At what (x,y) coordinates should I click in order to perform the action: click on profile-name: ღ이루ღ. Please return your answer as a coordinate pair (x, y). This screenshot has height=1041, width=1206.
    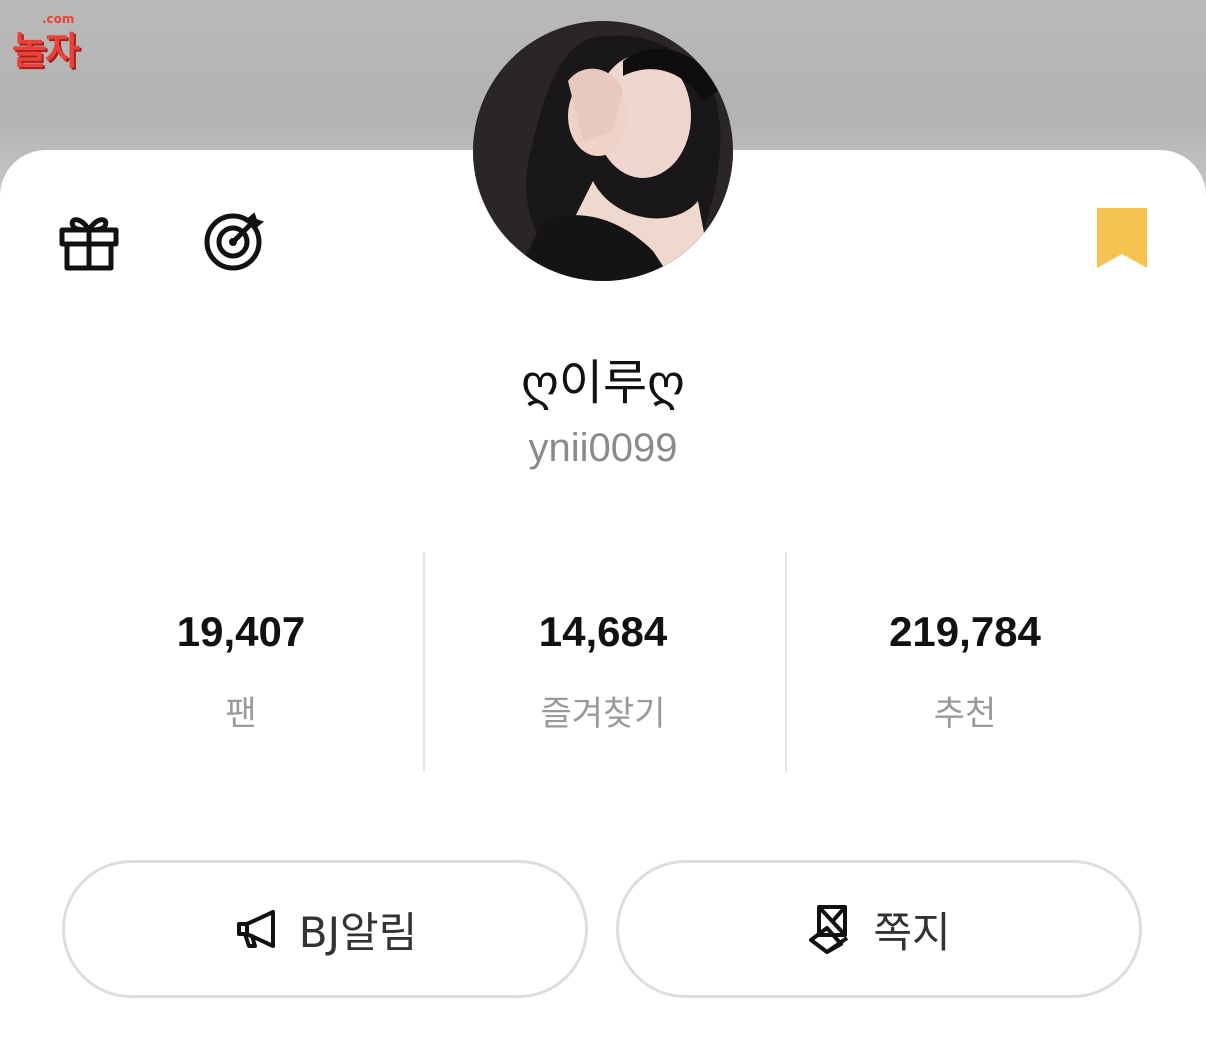
    Looking at the image, I should click on (603, 383).